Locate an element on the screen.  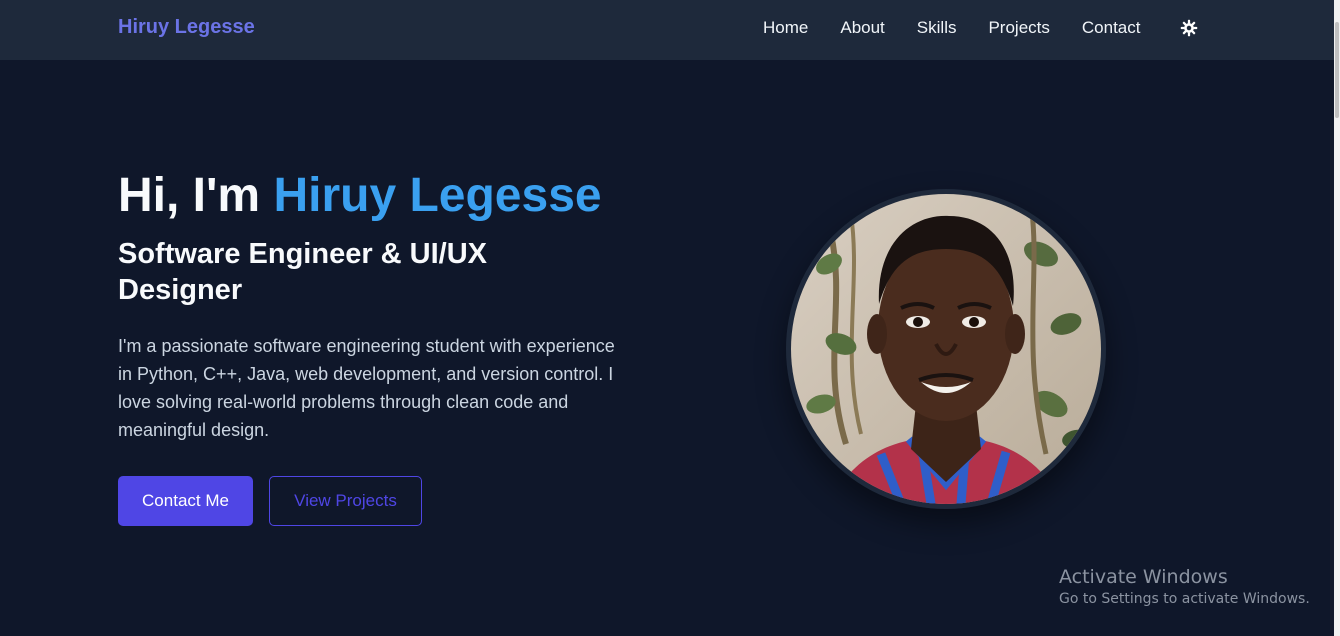
theme-toggle-button is located at coordinates (1189, 28).